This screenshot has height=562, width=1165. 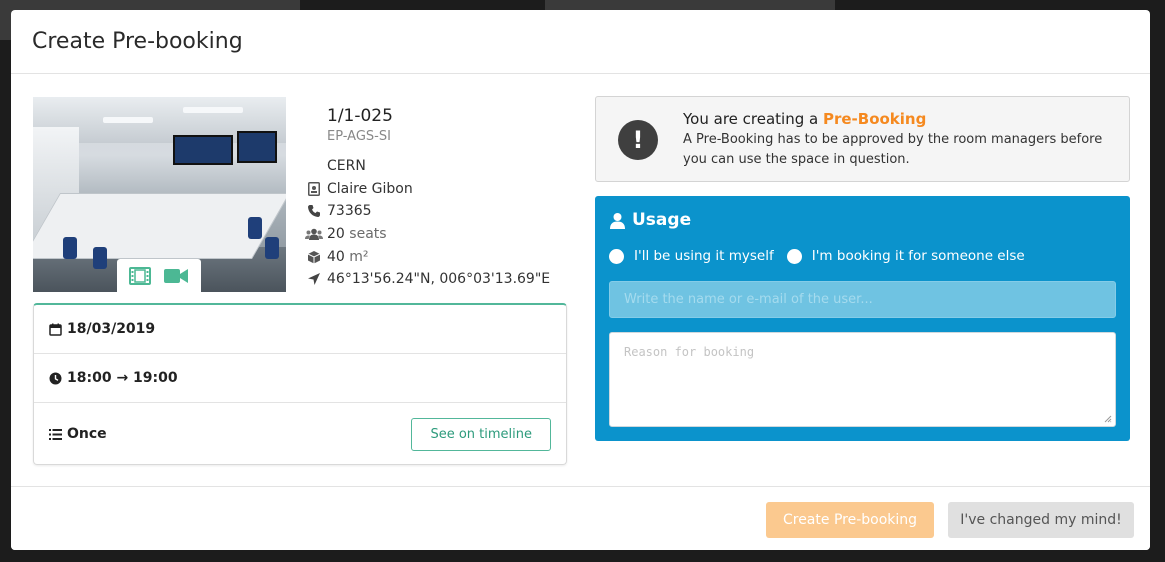 I want to click on room-group: EP-AGS-SI, so click(x=359, y=136).